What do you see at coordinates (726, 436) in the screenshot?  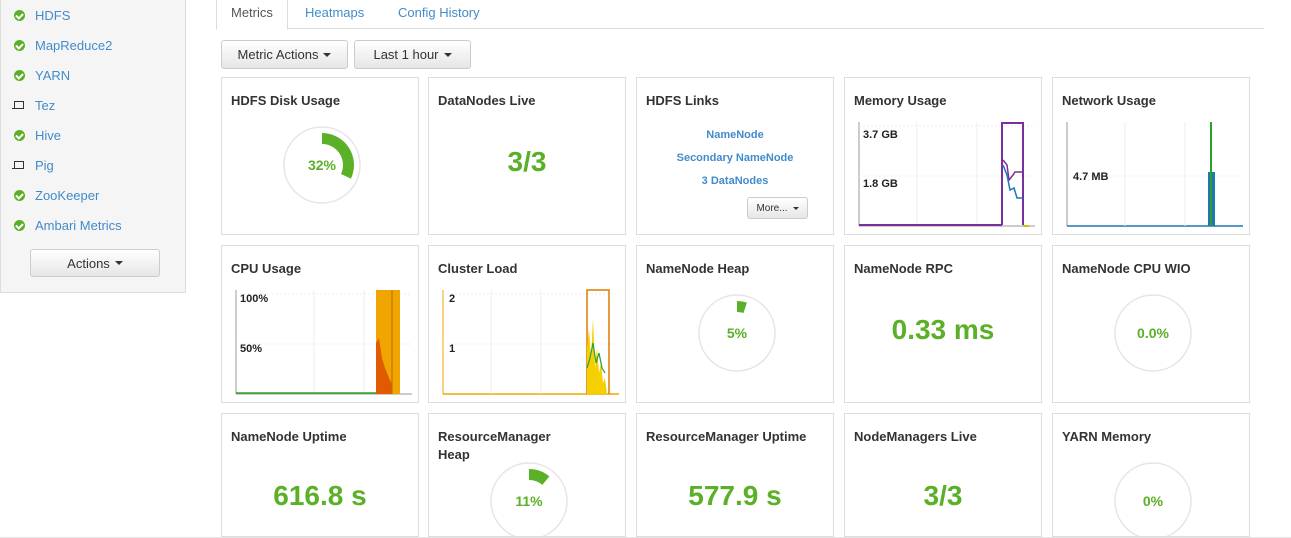 I see `widget-title: ResourceManager Uptime` at bounding box center [726, 436].